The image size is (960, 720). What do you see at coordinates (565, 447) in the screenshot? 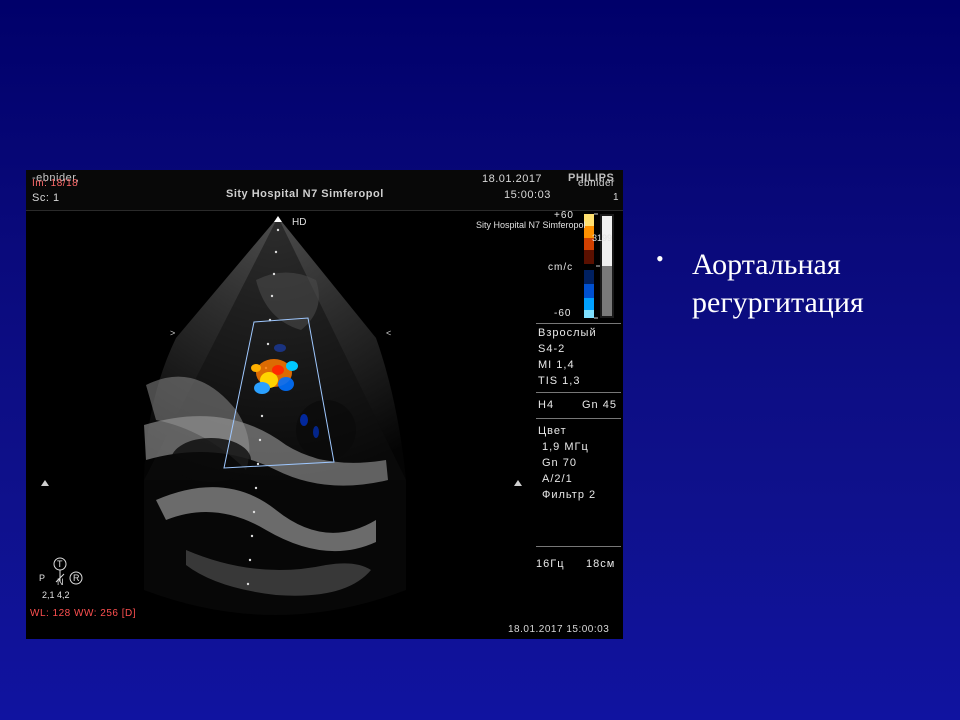
I see `color-frequency: 1,9 МГц` at bounding box center [565, 447].